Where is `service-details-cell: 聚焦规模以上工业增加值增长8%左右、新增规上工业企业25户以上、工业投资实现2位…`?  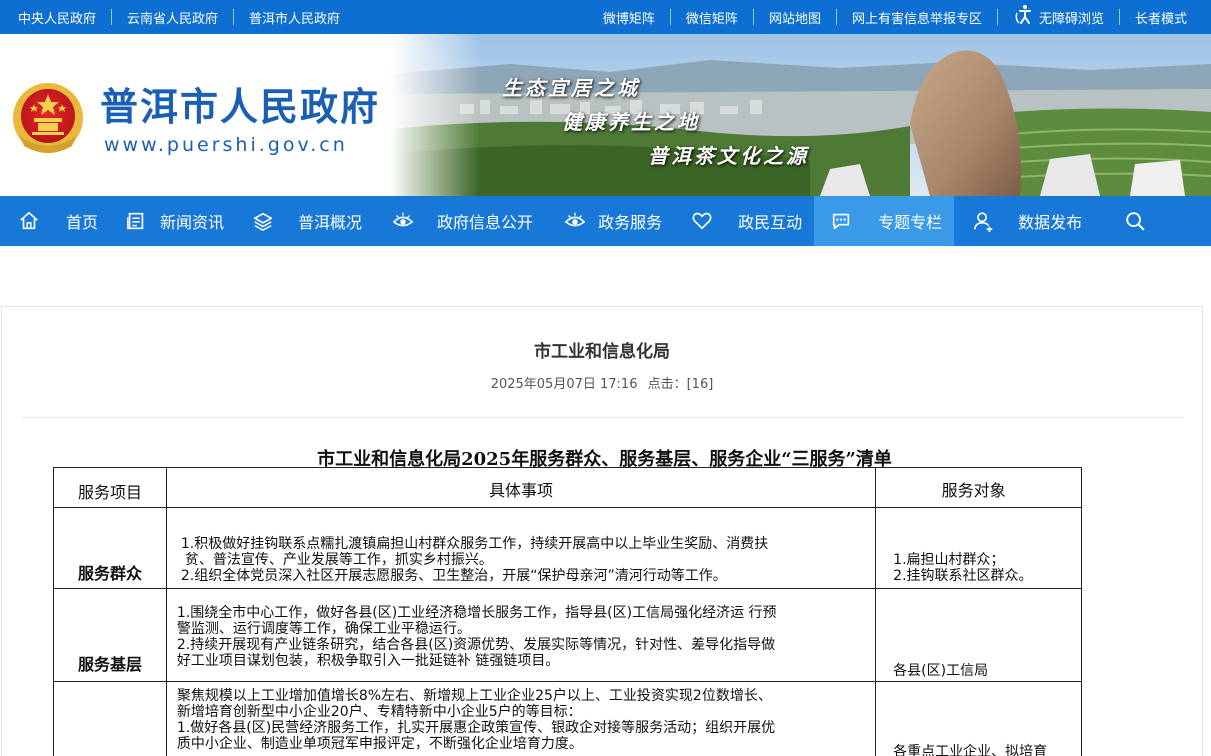
service-details-cell: 聚焦规模以上工业增加值增长8%左右、新增规上工业企业25户以上、工业投资实现2位… is located at coordinates (521, 718).